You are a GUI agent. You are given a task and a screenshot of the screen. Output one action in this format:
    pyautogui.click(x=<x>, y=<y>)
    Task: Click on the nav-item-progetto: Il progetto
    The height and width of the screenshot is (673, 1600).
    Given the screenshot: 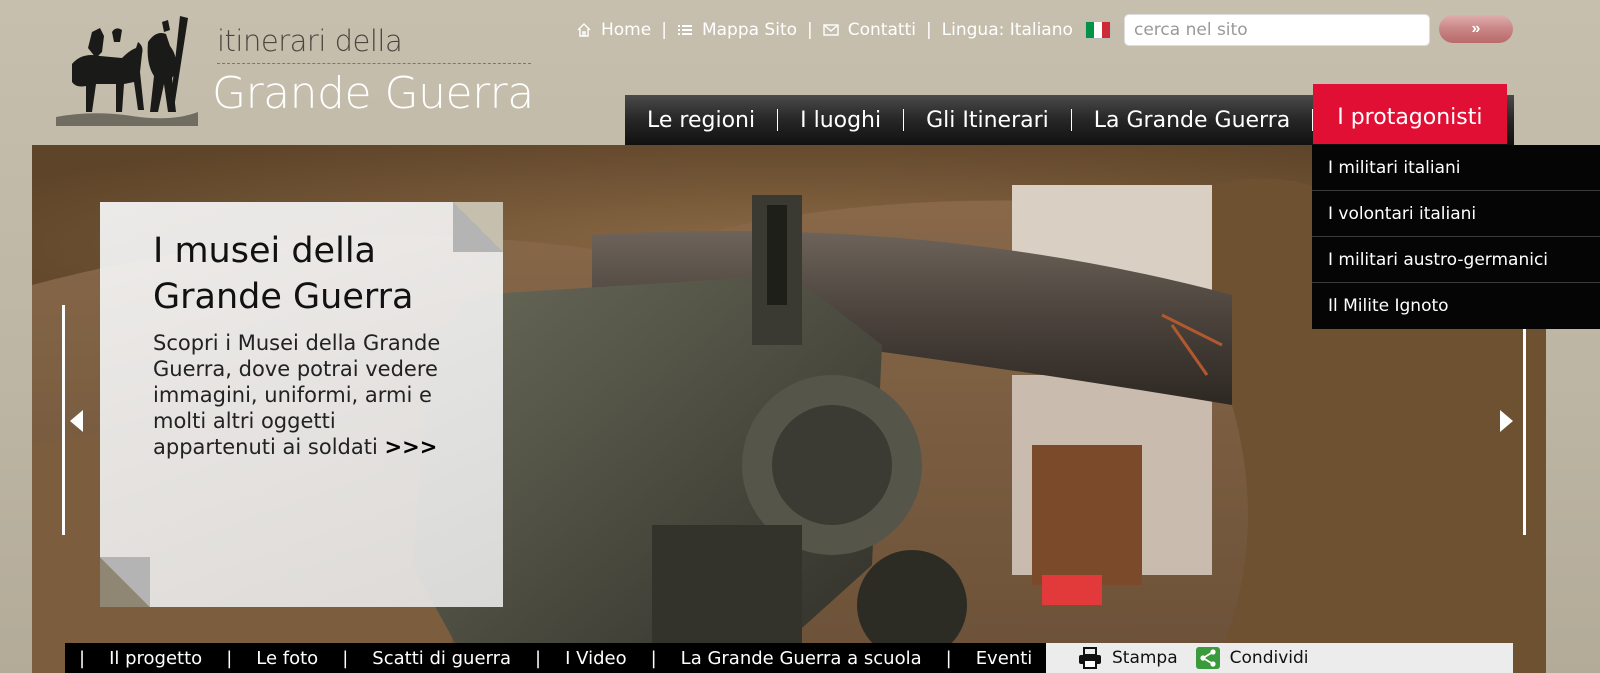 What is the action you would take?
    pyautogui.click(x=155, y=658)
    